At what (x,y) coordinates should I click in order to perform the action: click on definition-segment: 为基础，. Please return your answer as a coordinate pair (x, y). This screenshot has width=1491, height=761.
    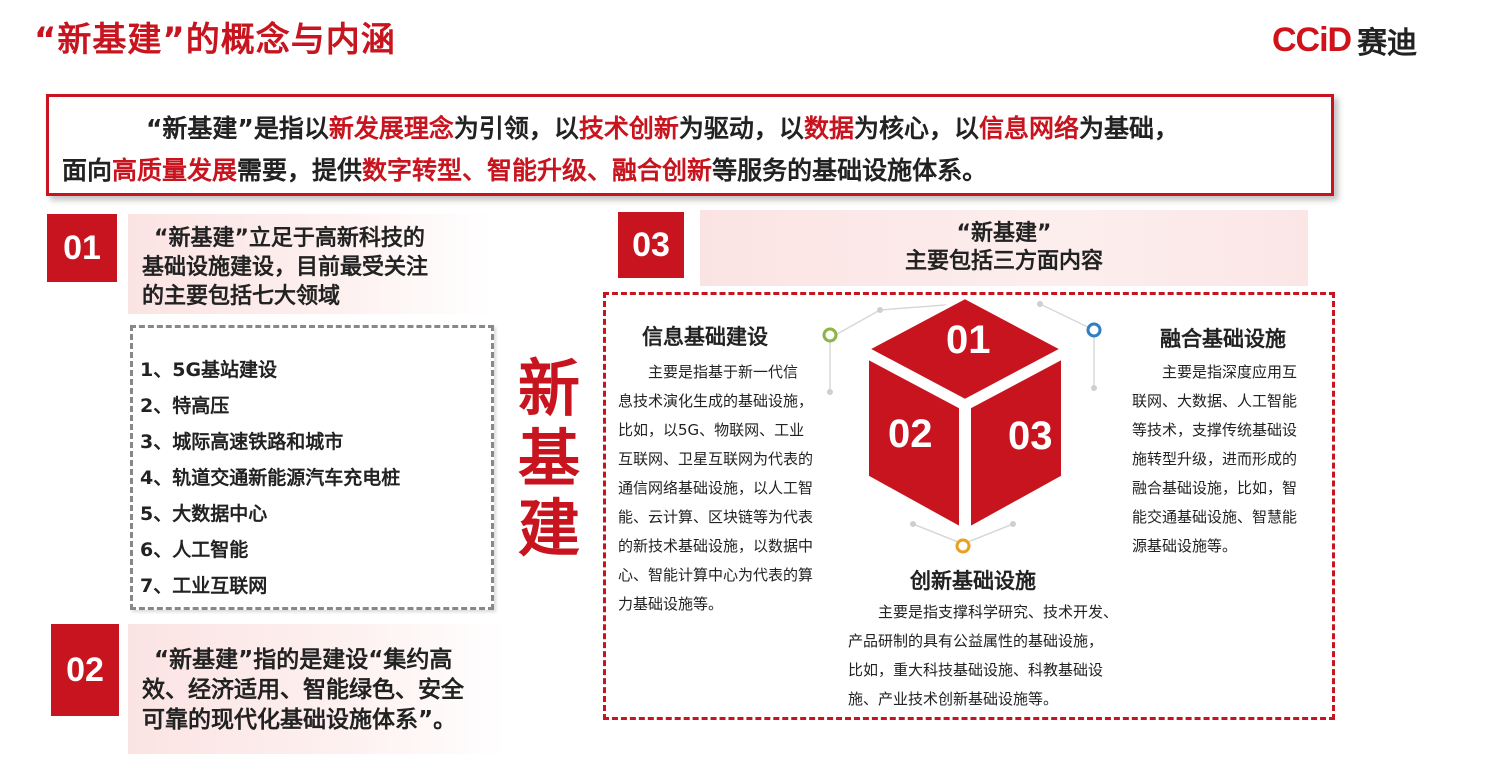
    Looking at the image, I should click on (1128, 128).